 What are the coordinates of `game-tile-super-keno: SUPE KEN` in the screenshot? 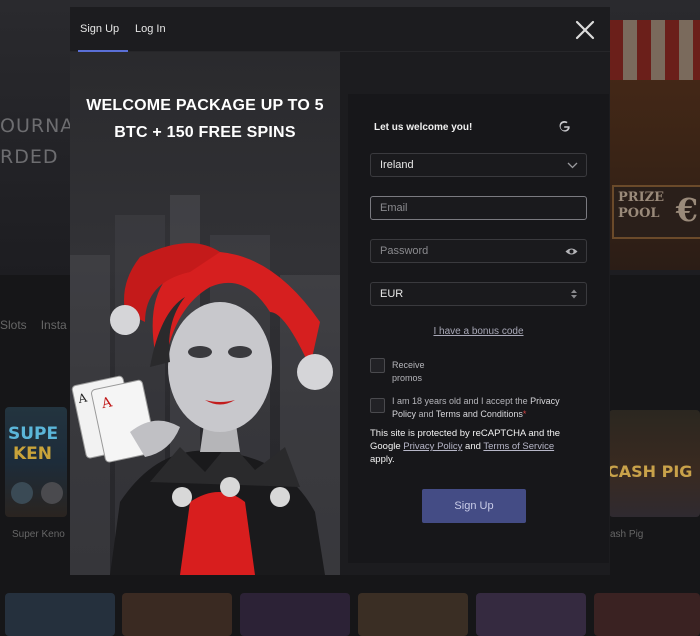 It's located at (36, 462).